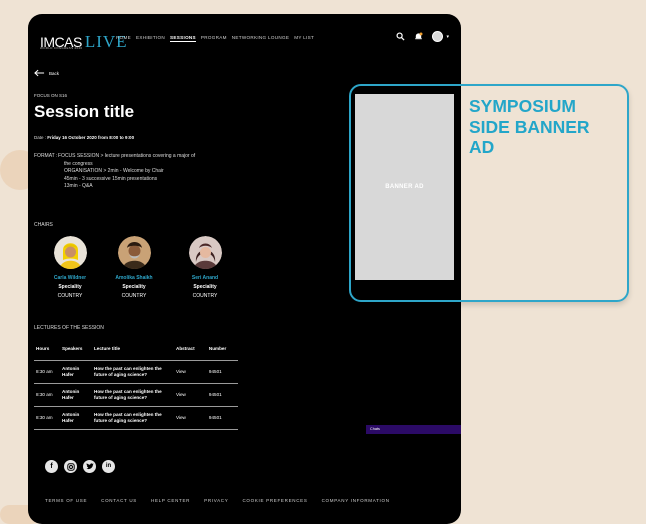  I want to click on footer-privacy-link: PRIVACY, so click(216, 500).